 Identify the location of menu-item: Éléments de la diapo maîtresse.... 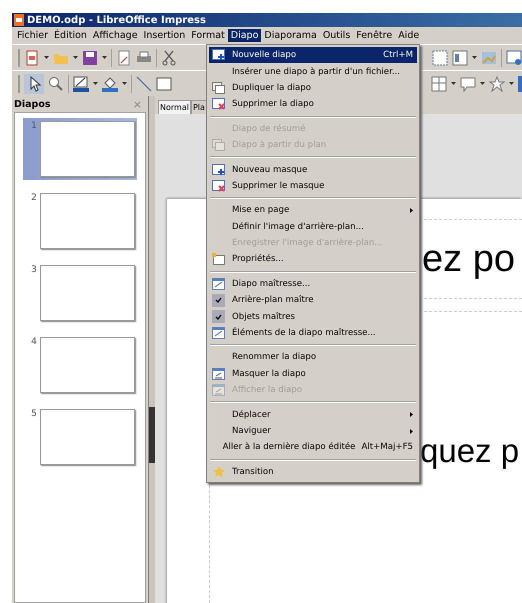
(313, 333).